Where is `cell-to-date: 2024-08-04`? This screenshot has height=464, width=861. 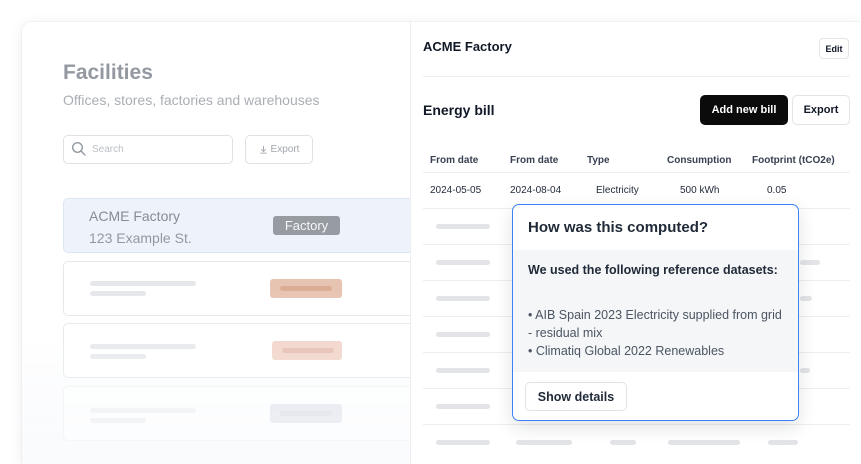 cell-to-date: 2024-08-04 is located at coordinates (536, 190).